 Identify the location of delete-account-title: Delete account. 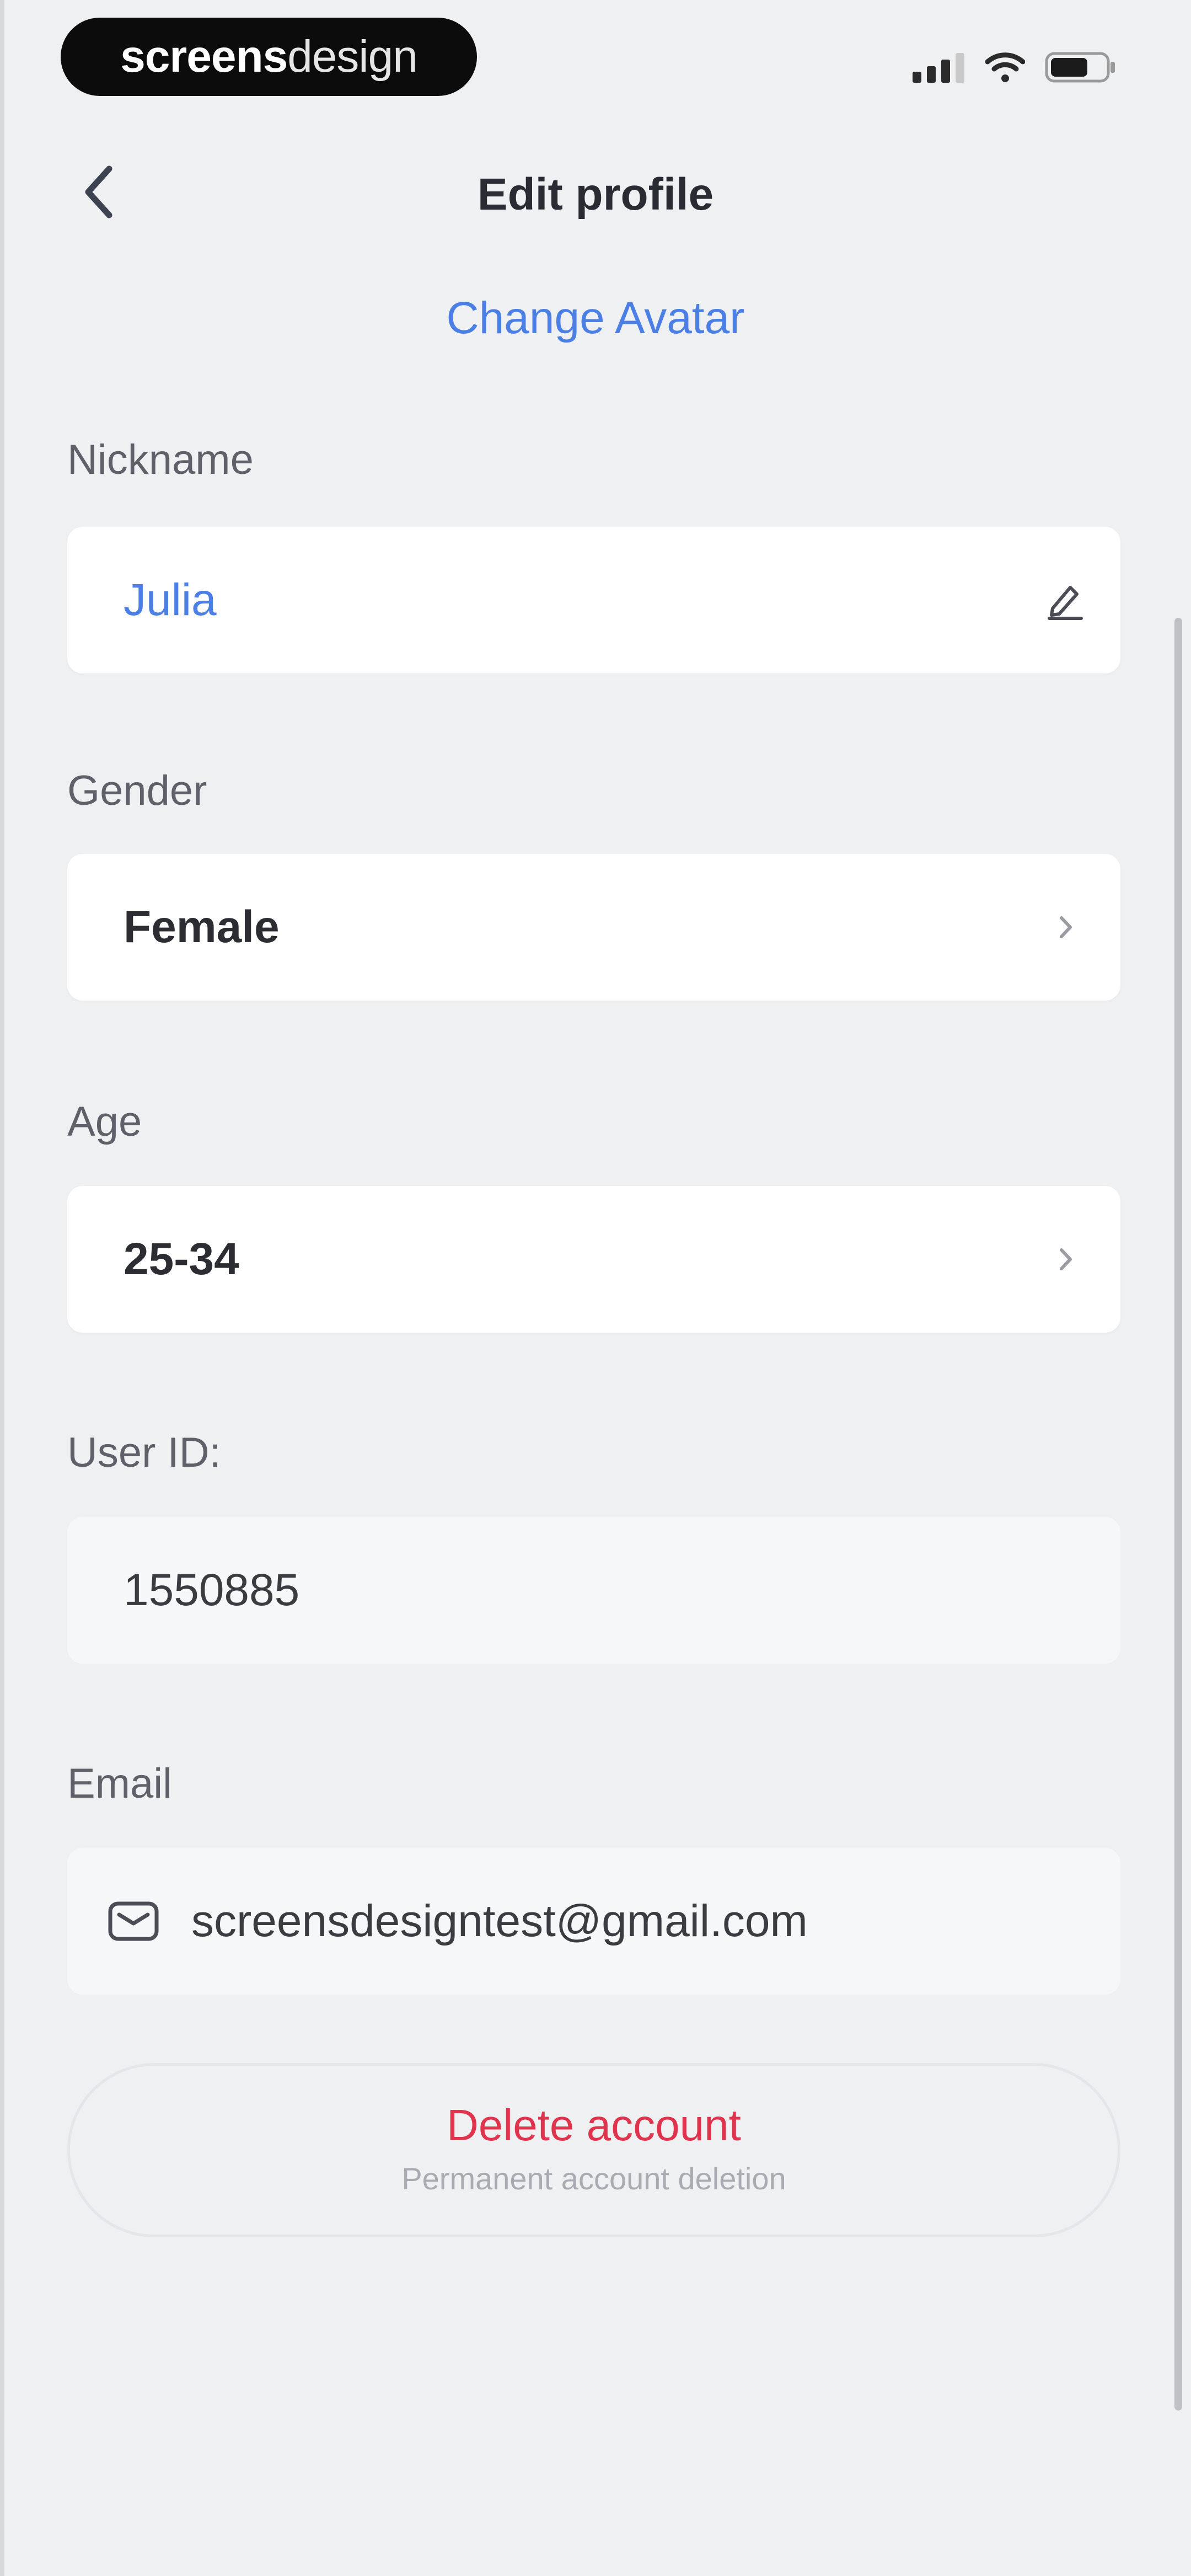
(594, 2125).